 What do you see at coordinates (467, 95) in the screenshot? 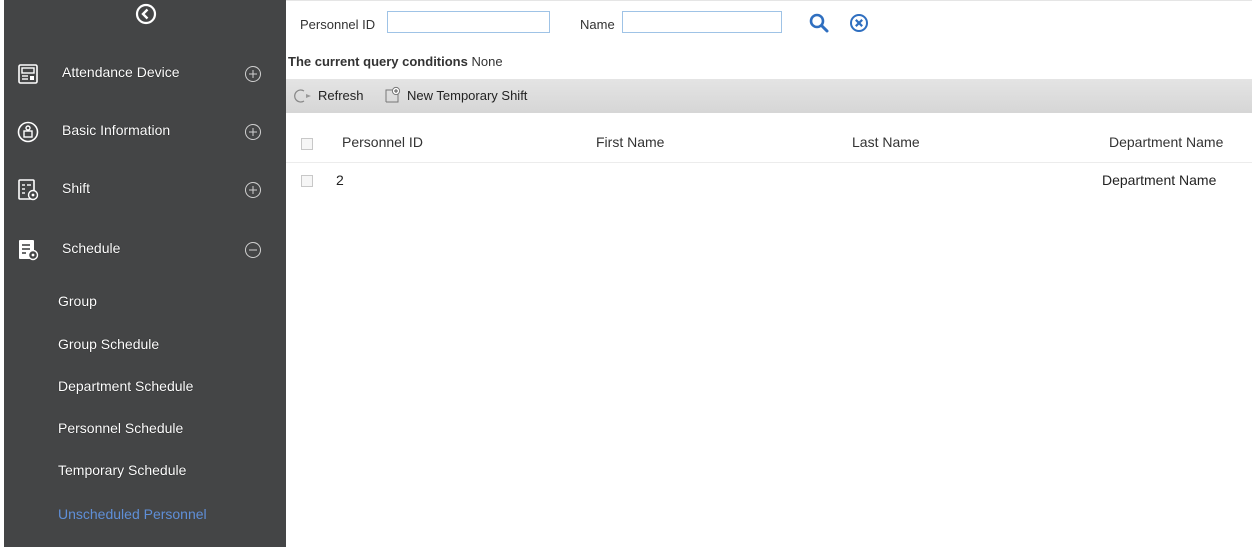
I see `new-temporary-shift-button: New Temporary Shift` at bounding box center [467, 95].